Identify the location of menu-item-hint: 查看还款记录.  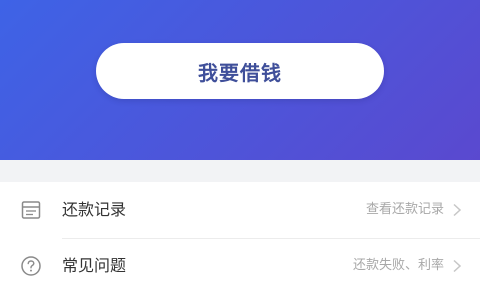
(404, 209).